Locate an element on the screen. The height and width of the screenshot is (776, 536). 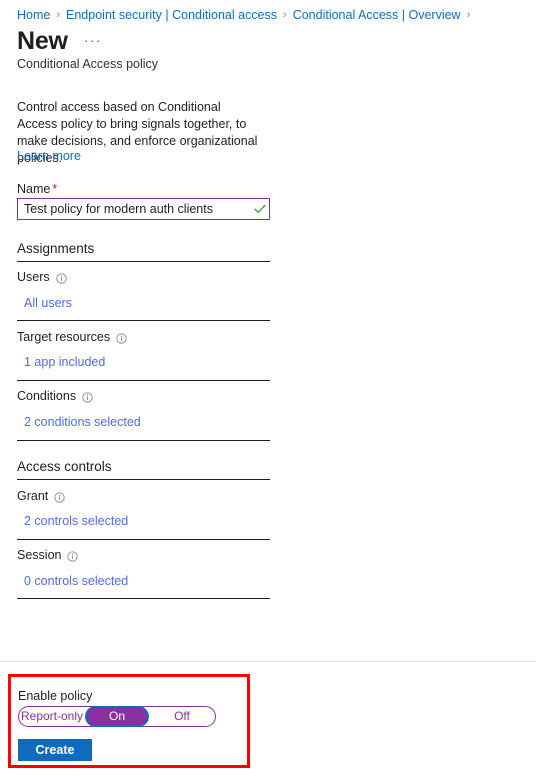
name-label-text: Name is located at coordinates (34, 189).